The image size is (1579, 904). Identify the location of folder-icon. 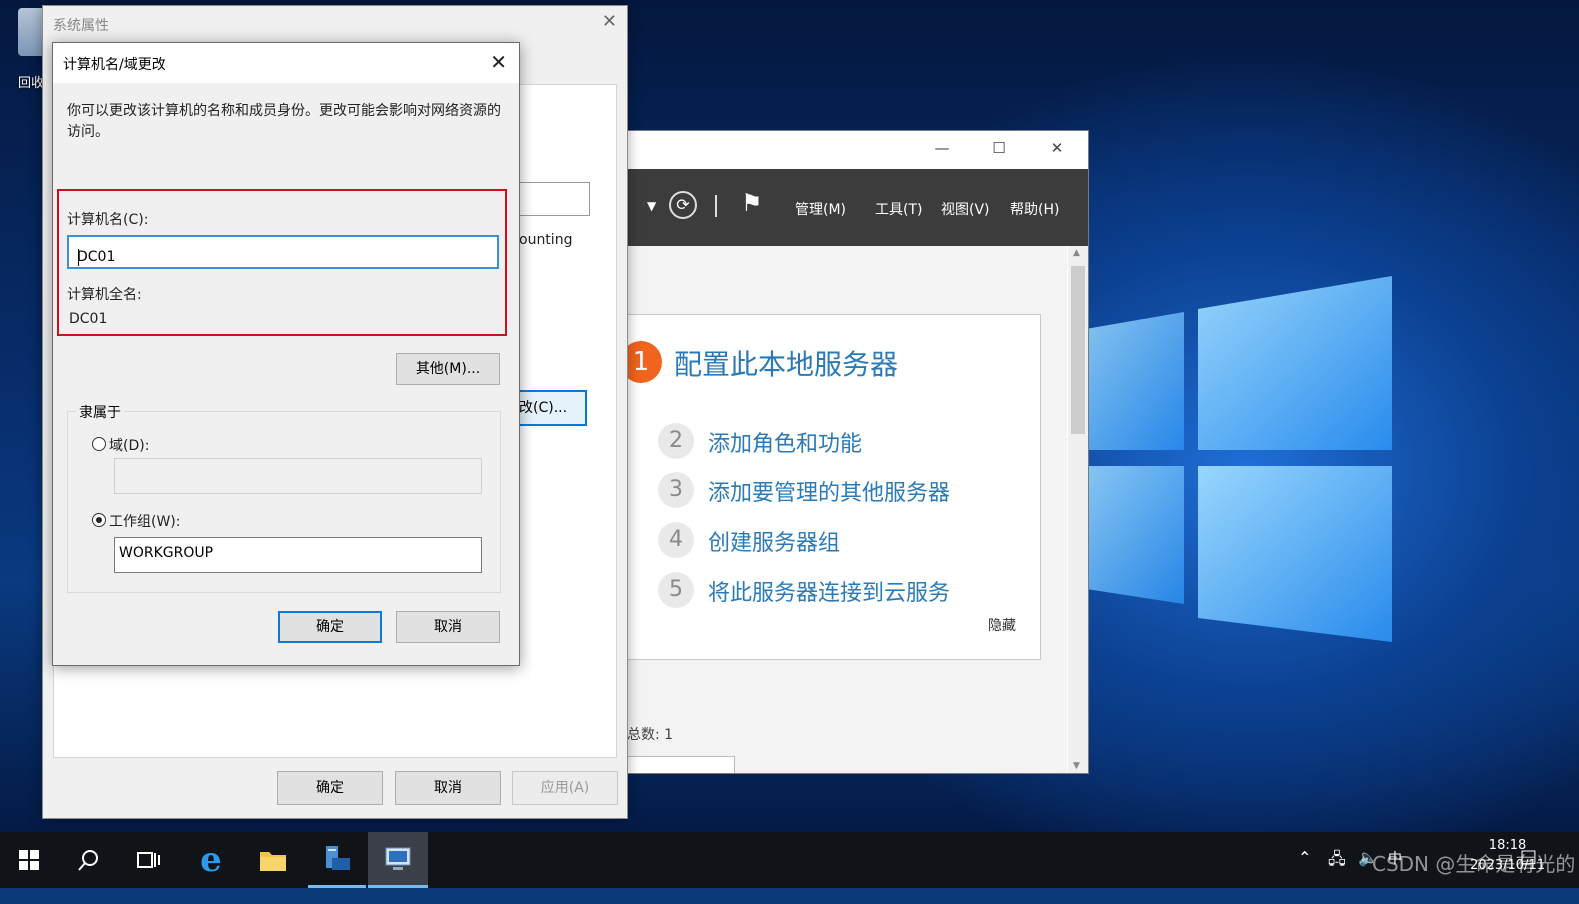
(273, 861).